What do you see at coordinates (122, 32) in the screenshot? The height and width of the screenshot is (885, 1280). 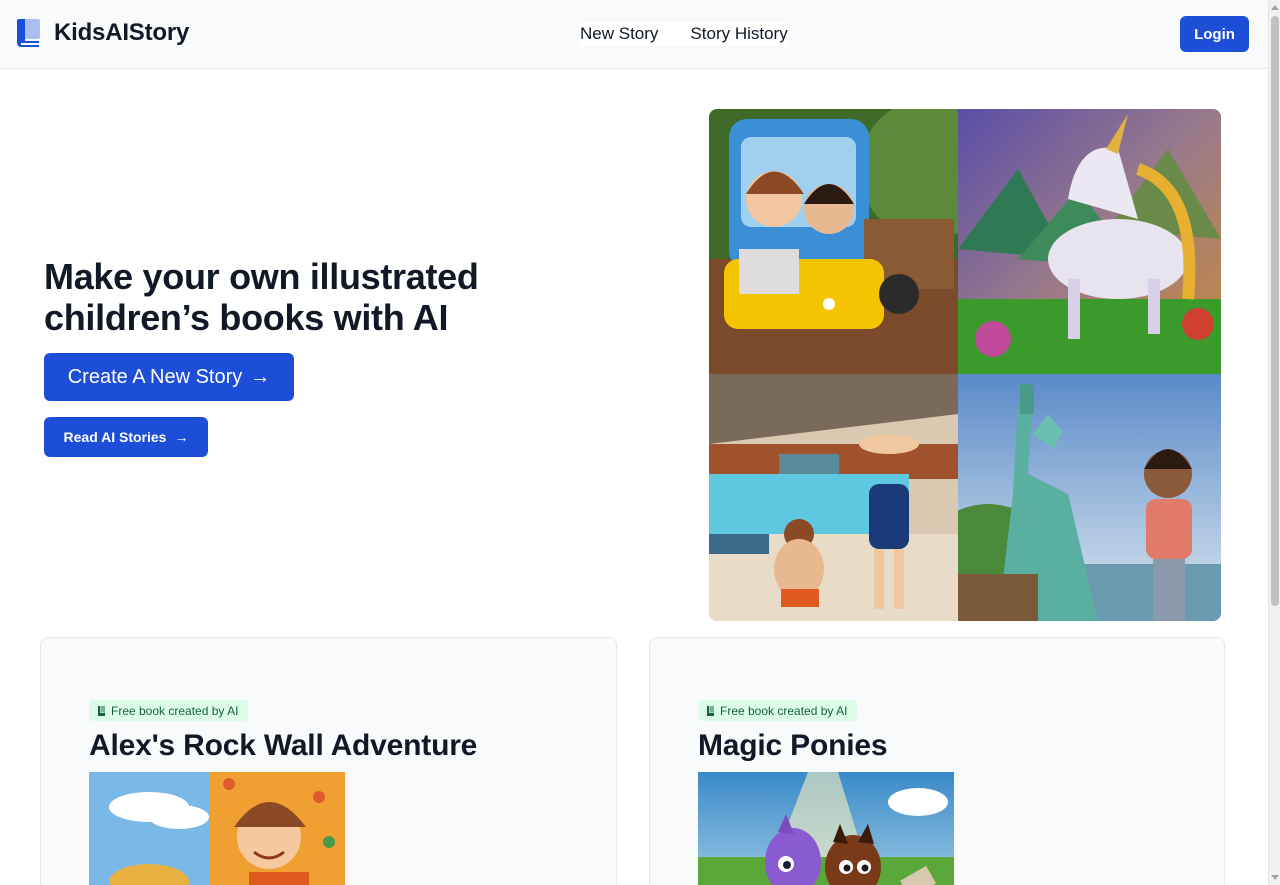 I see `brand-name: KidsAIStory` at bounding box center [122, 32].